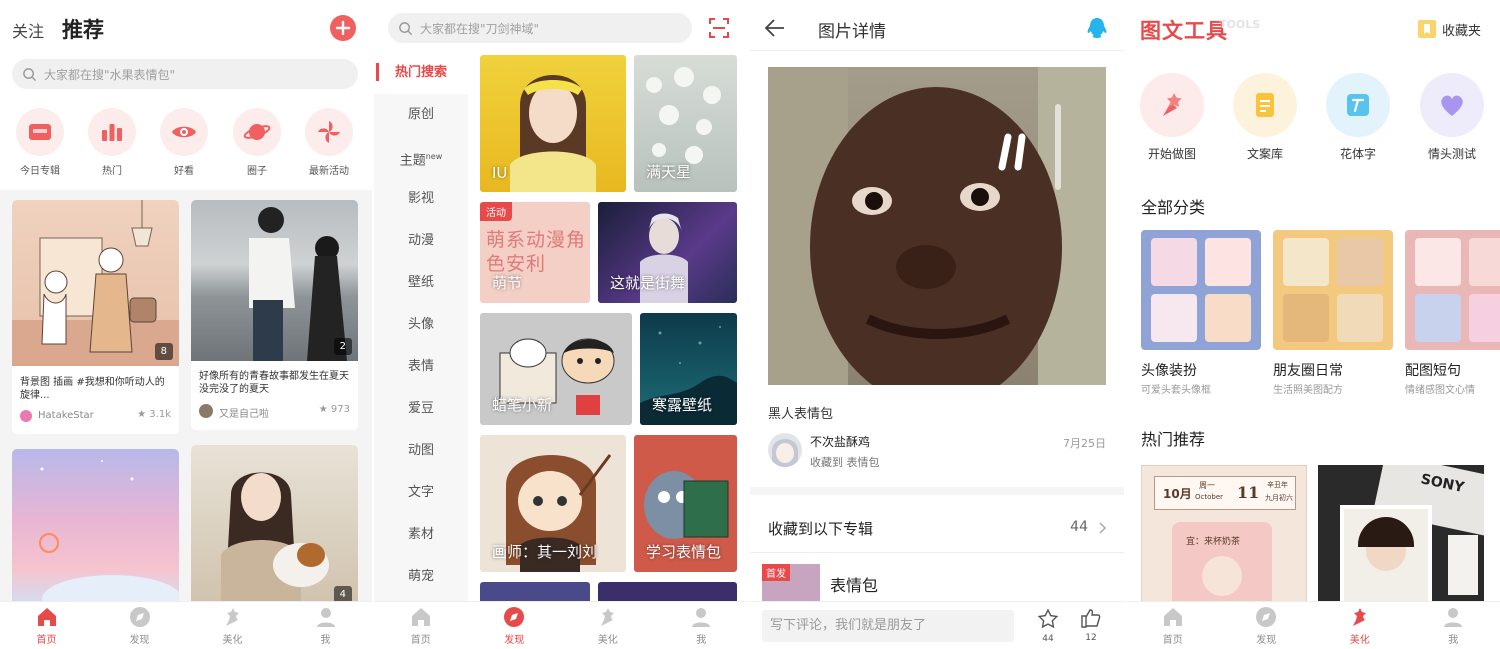 This screenshot has height=649, width=1500. Describe the element at coordinates (1171, 154) in the screenshot. I see `tool-label: 开始做图` at that location.